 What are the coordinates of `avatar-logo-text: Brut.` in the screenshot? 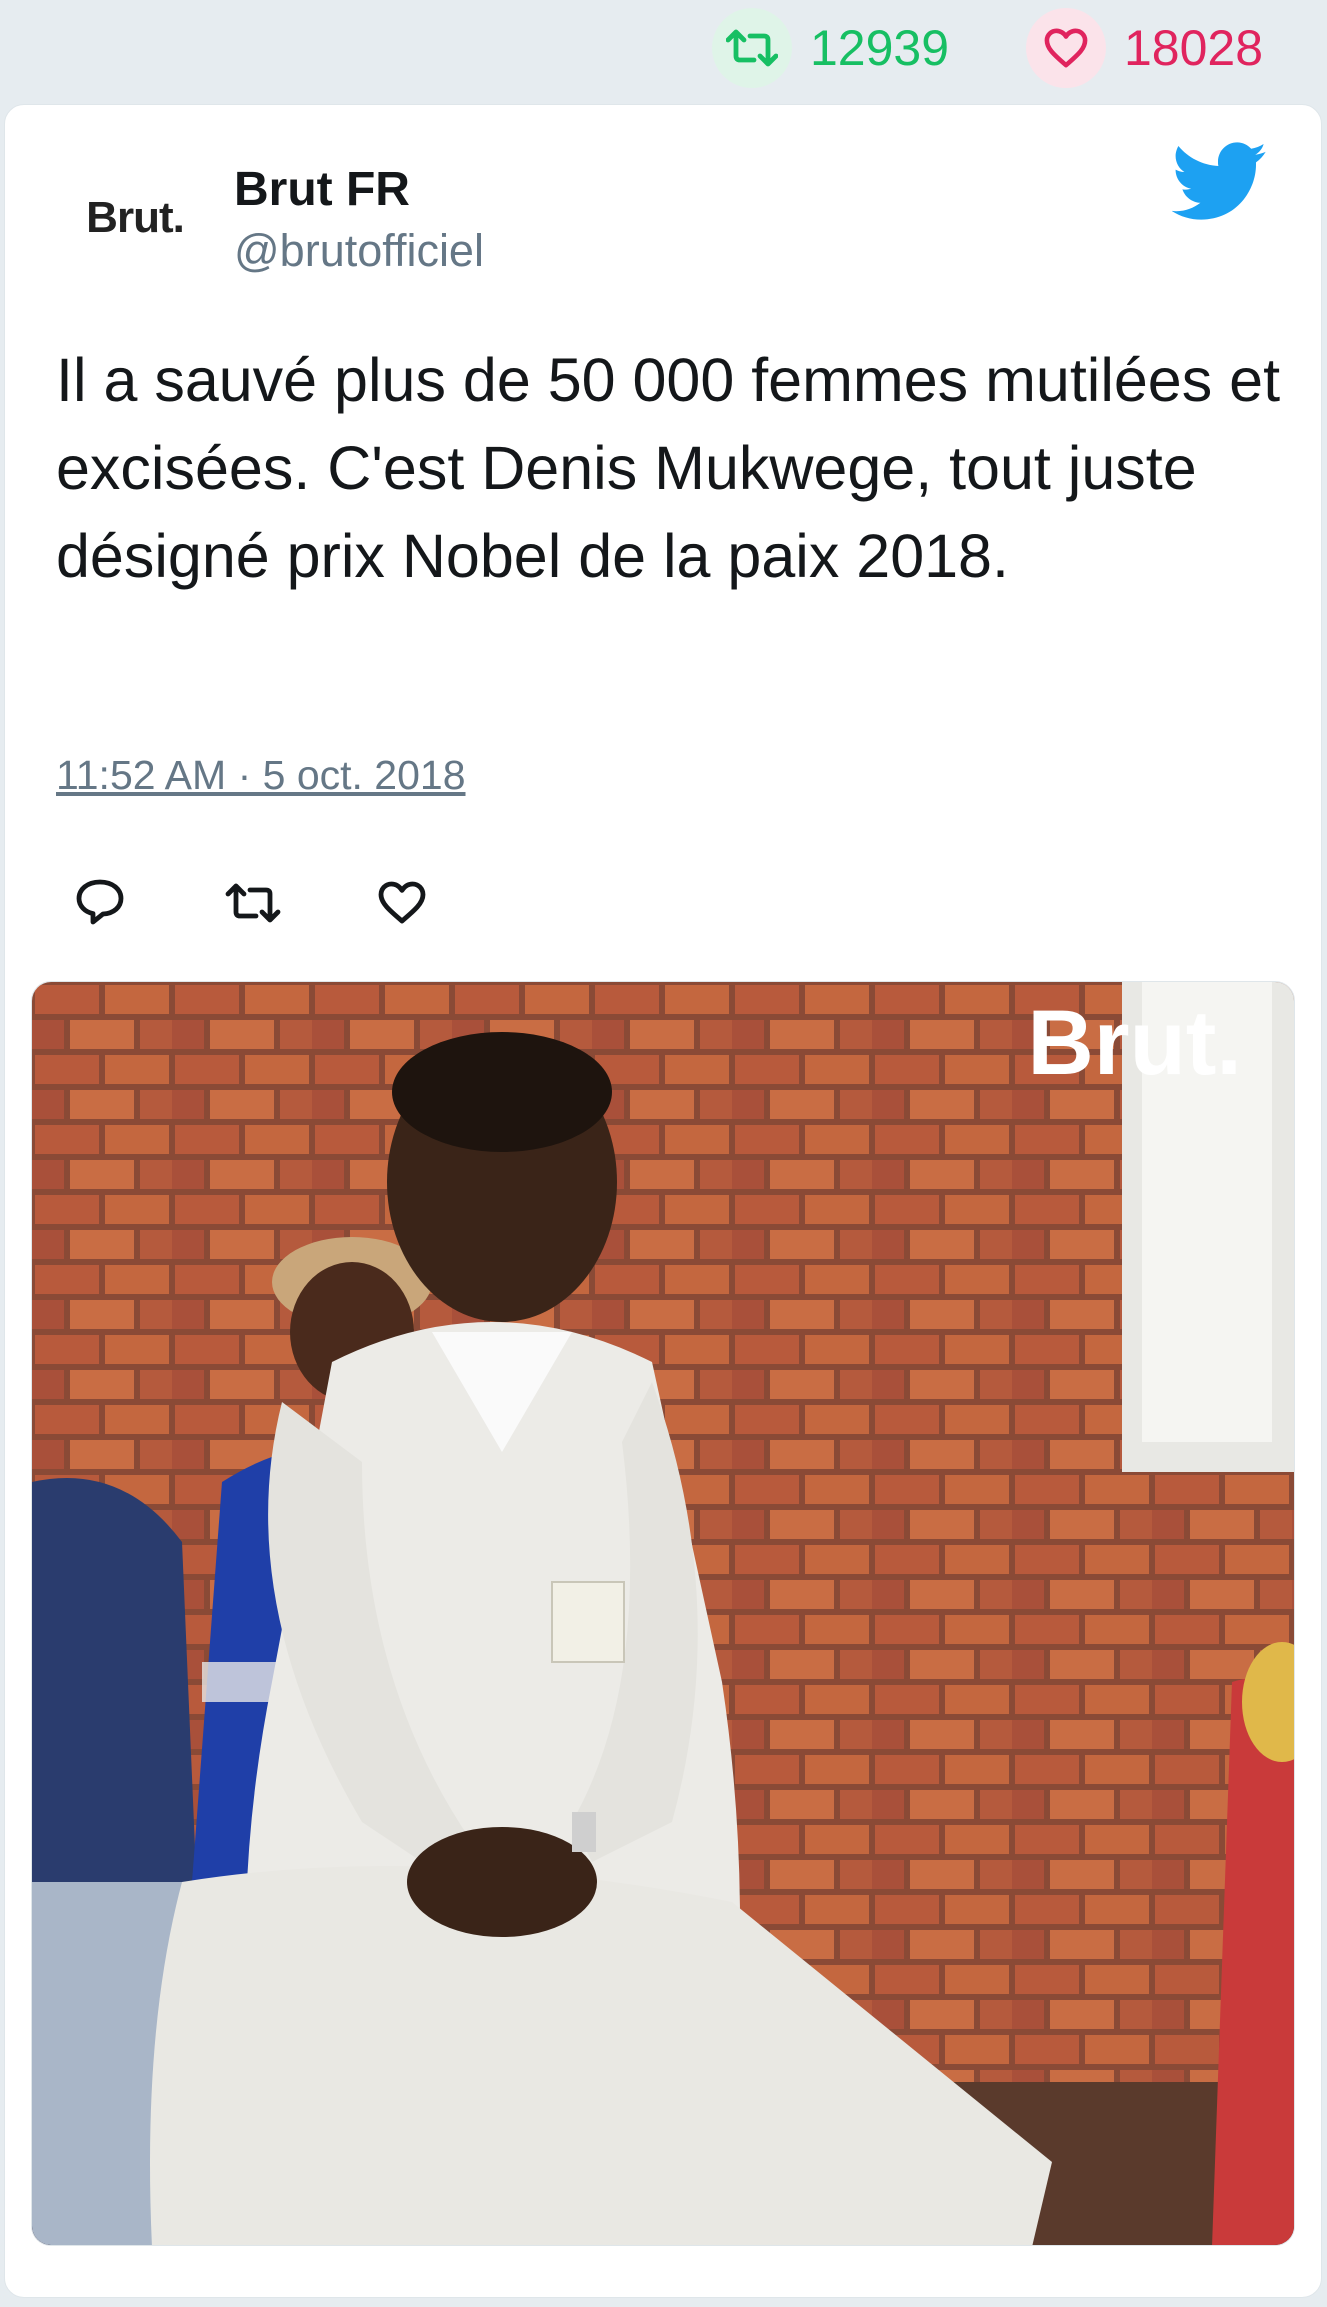 It's located at (135, 217).